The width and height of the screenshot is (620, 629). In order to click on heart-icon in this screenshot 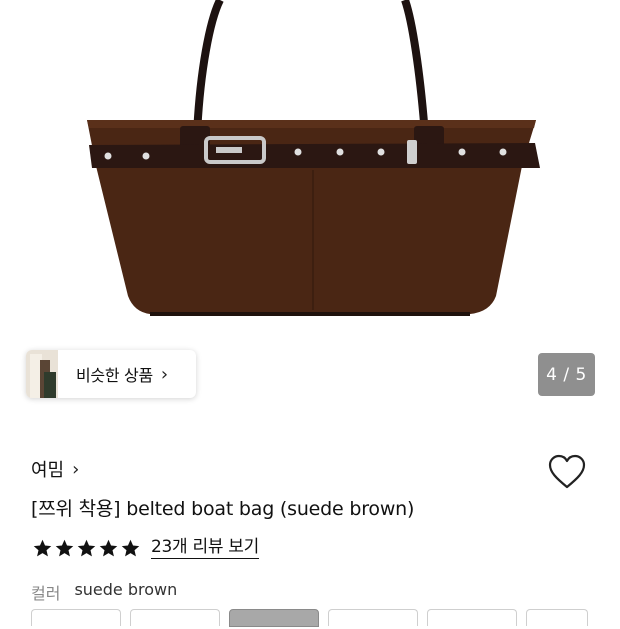, I will do `click(567, 471)`.